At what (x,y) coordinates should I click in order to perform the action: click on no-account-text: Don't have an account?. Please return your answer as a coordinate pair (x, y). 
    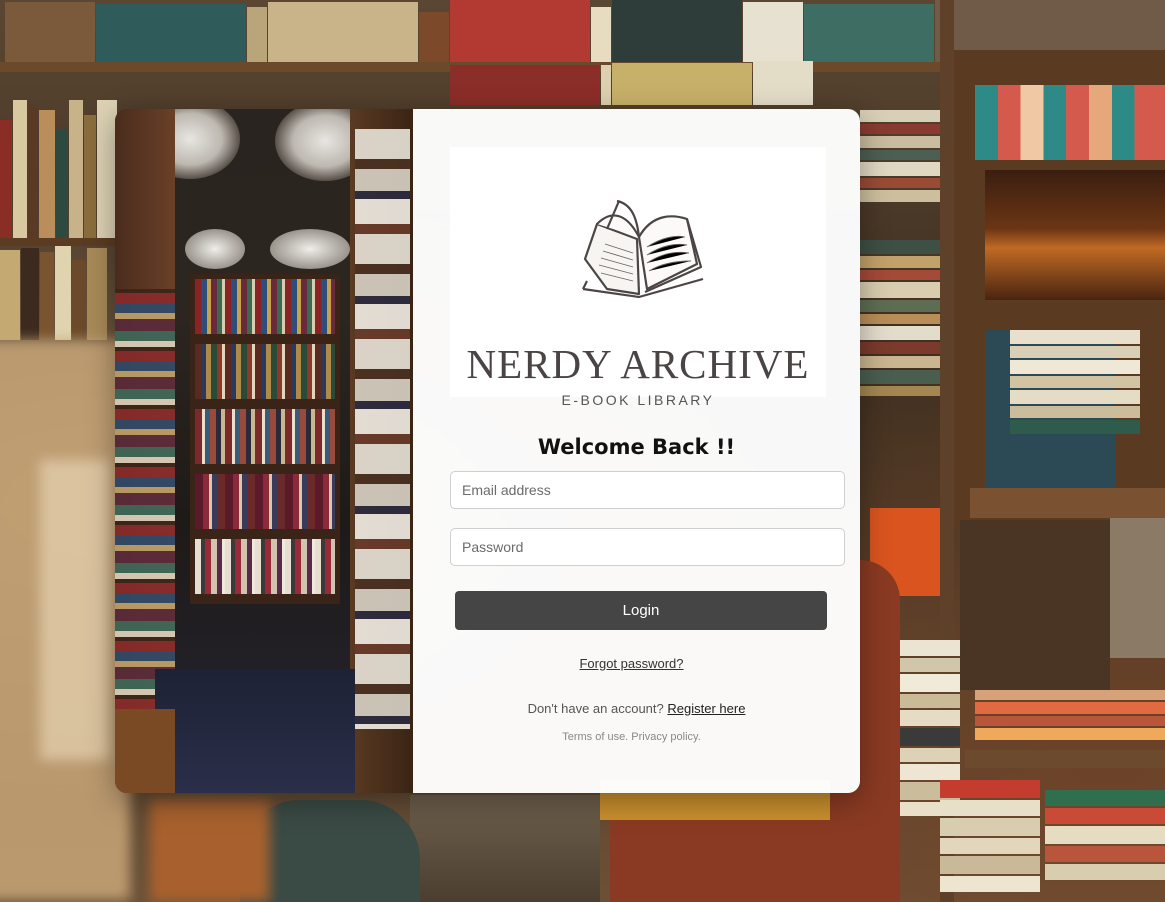
    Looking at the image, I should click on (595, 708).